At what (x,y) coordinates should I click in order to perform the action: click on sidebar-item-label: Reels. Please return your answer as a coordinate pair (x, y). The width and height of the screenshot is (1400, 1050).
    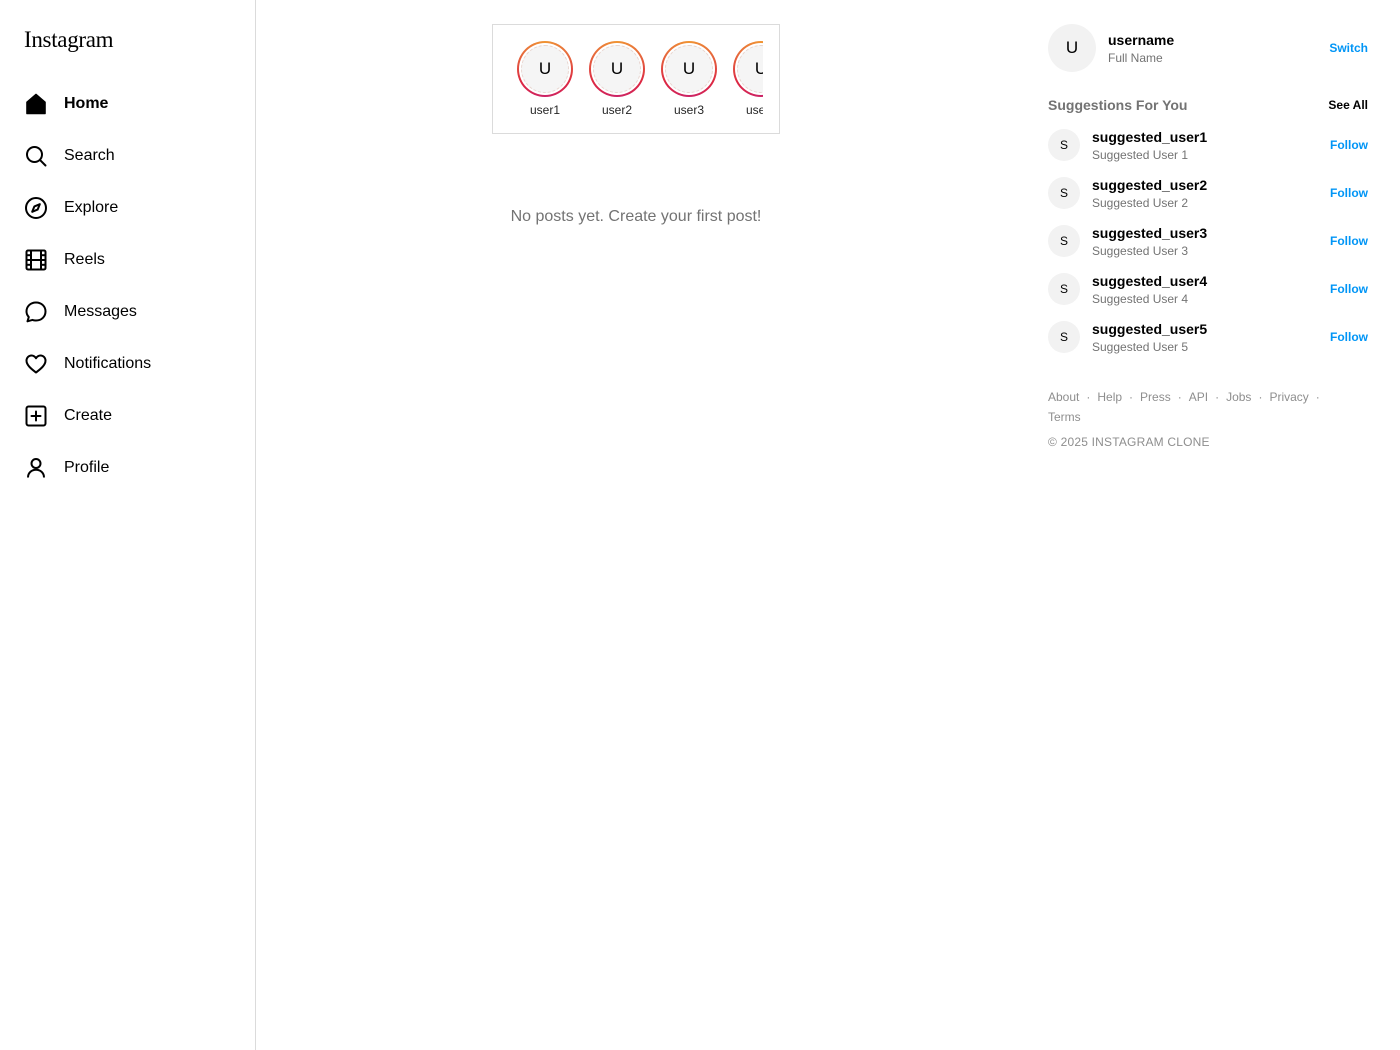
    Looking at the image, I should click on (84, 259).